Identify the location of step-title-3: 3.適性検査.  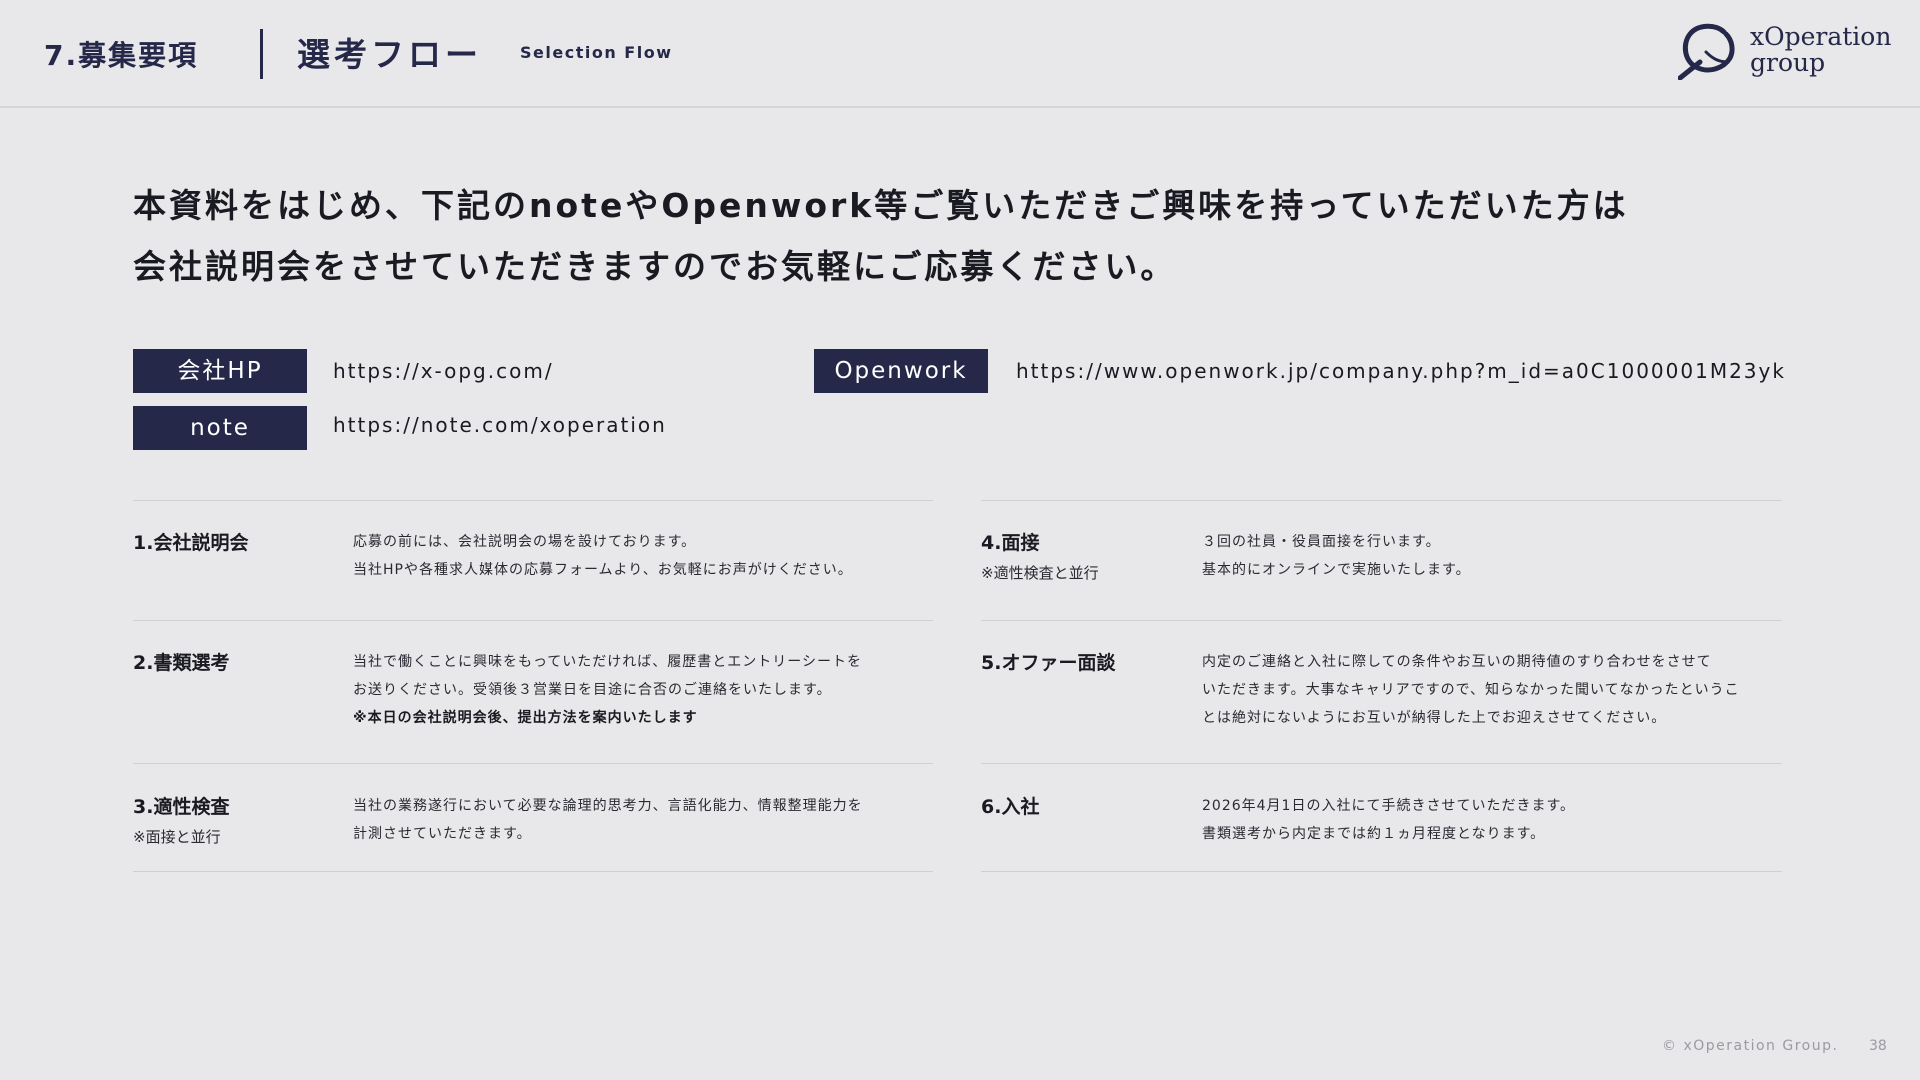
(181, 807).